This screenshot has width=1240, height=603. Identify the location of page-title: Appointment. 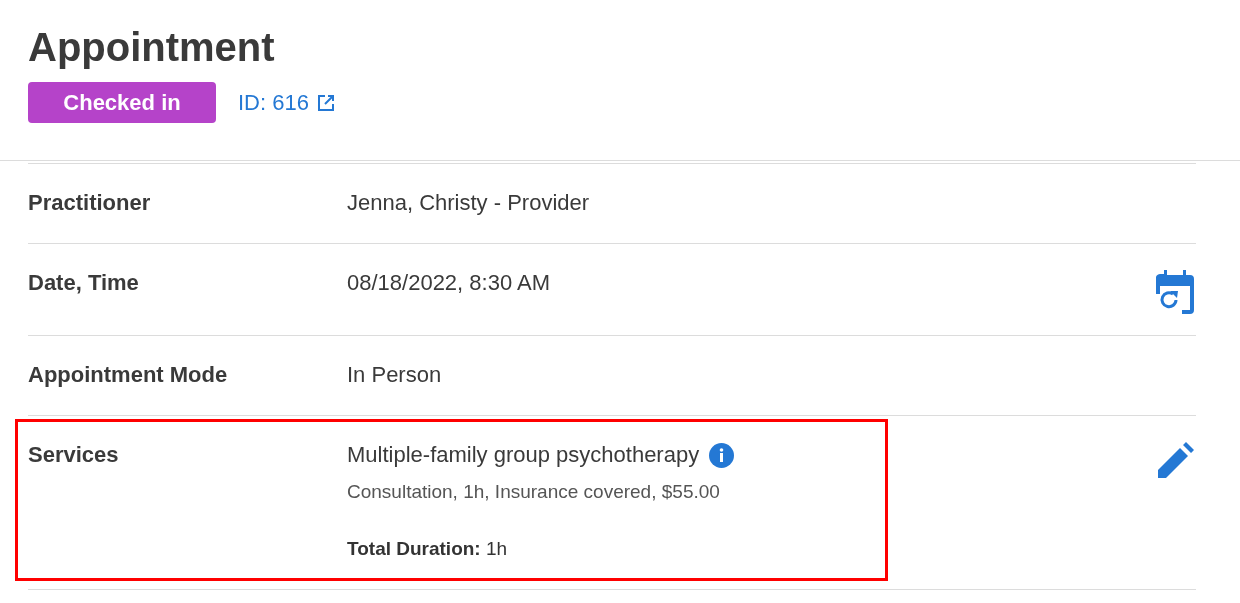
(152, 47).